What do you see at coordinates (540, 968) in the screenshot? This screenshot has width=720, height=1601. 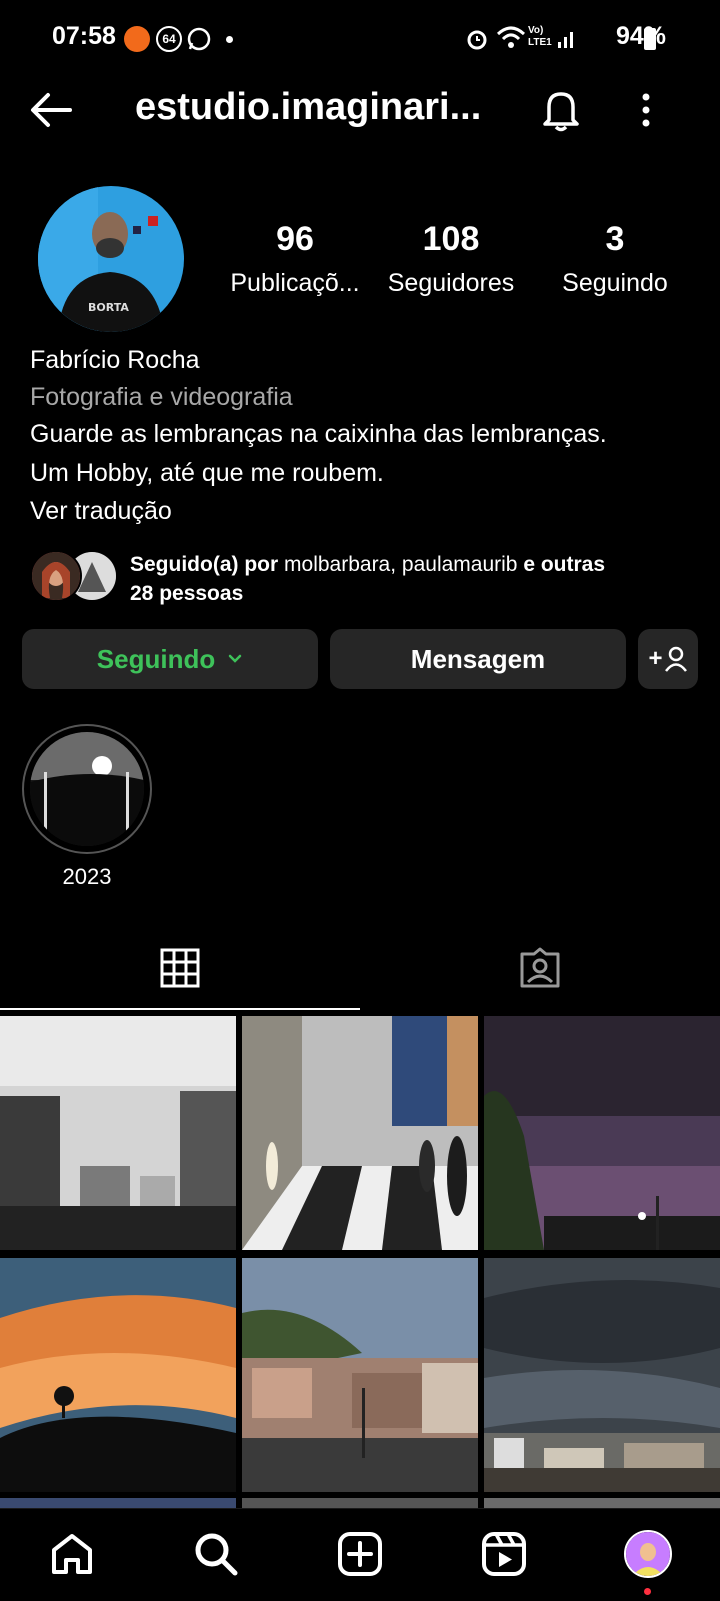 I see `tagged-icon` at bounding box center [540, 968].